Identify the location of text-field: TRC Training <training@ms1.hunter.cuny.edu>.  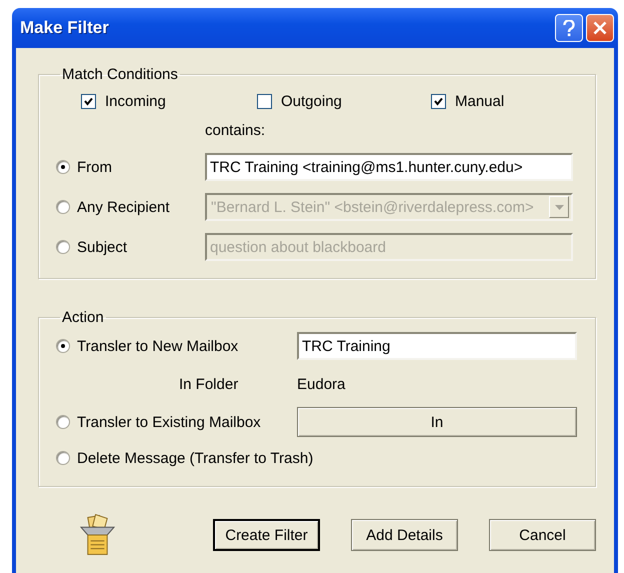
(389, 167).